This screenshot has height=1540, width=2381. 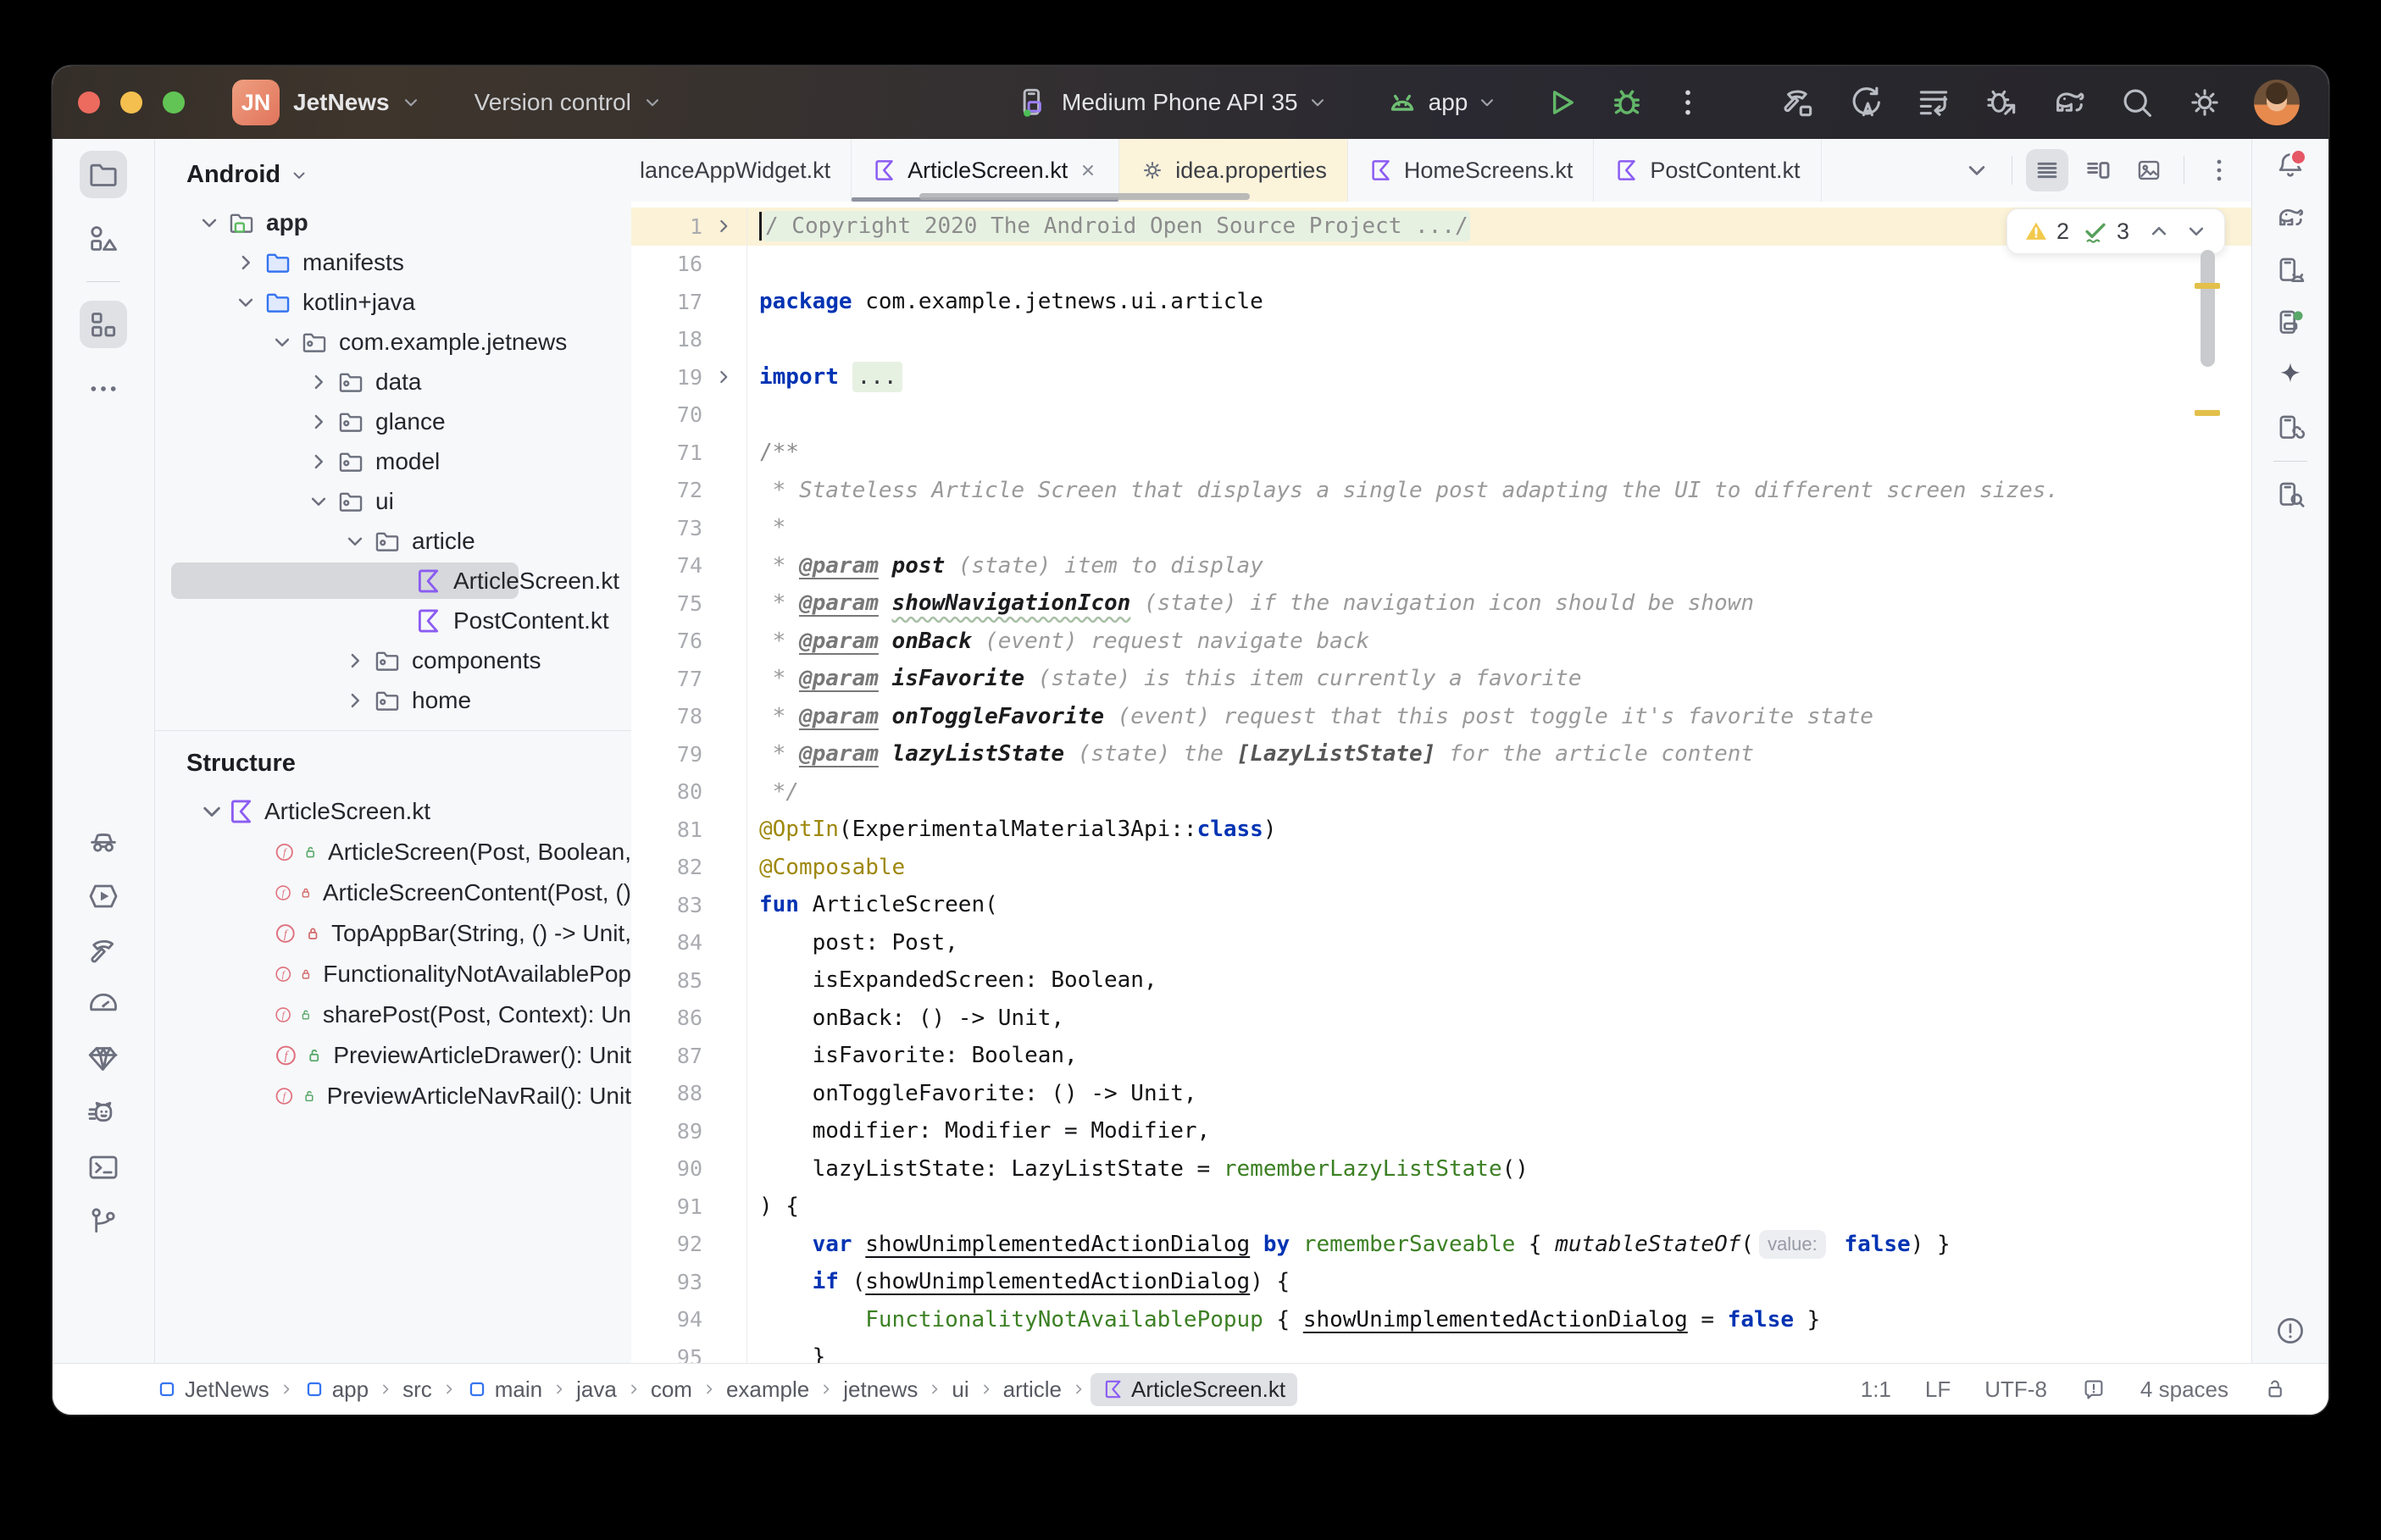 What do you see at coordinates (393, 933) in the screenshot?
I see `structure-item: f TopAppBar(String, () -> Unit,` at bounding box center [393, 933].